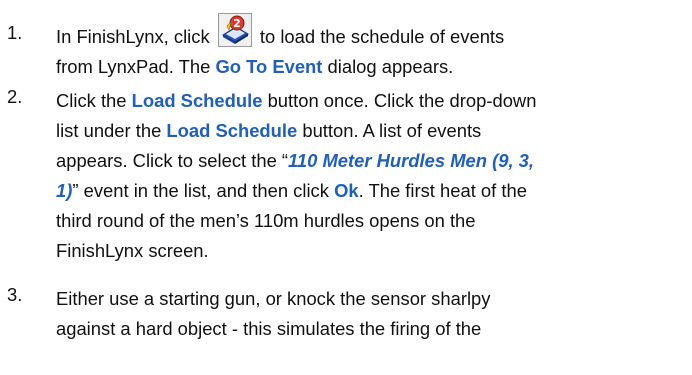  I want to click on text: appears. Click to select the “, so click(172, 160).